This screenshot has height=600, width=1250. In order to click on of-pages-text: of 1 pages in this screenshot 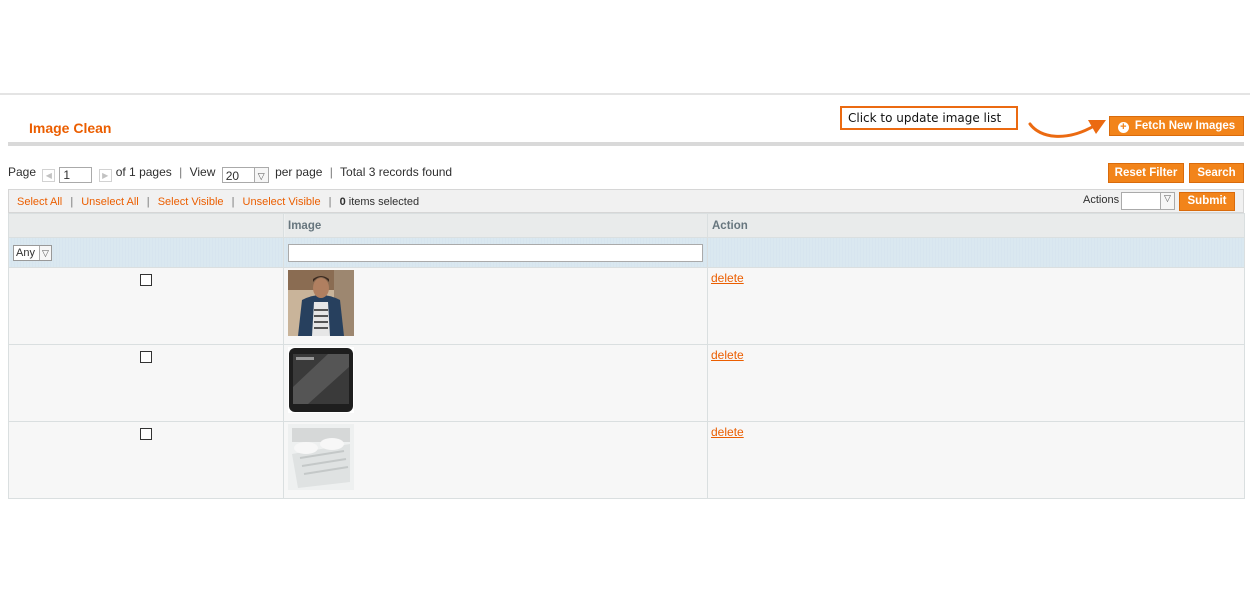, I will do `click(143, 172)`.